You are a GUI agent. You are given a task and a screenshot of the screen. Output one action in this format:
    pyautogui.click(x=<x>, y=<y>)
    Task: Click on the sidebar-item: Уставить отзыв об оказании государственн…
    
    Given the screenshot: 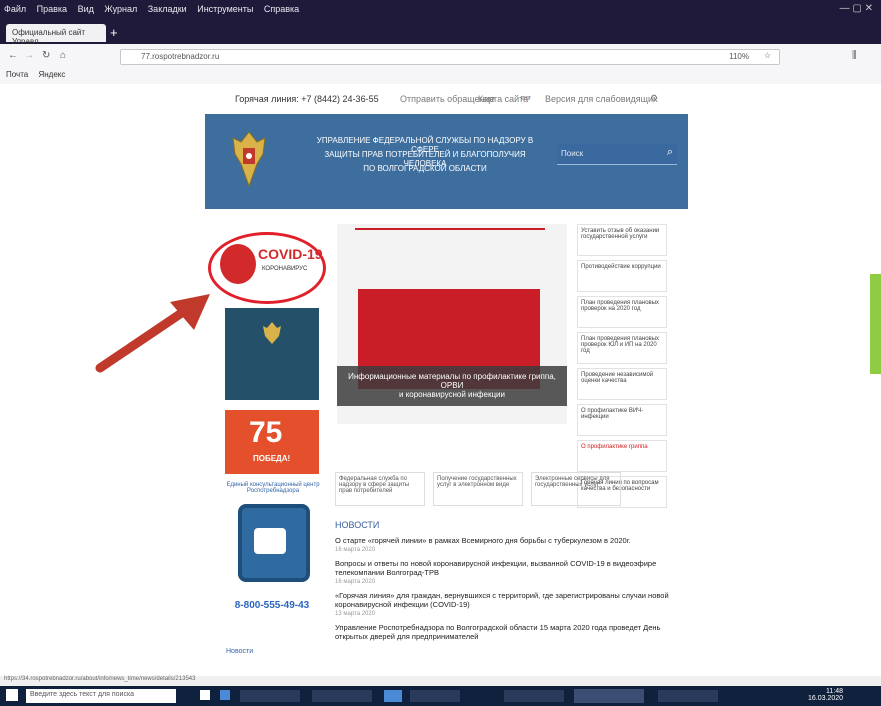 What is the action you would take?
    pyautogui.click(x=622, y=240)
    